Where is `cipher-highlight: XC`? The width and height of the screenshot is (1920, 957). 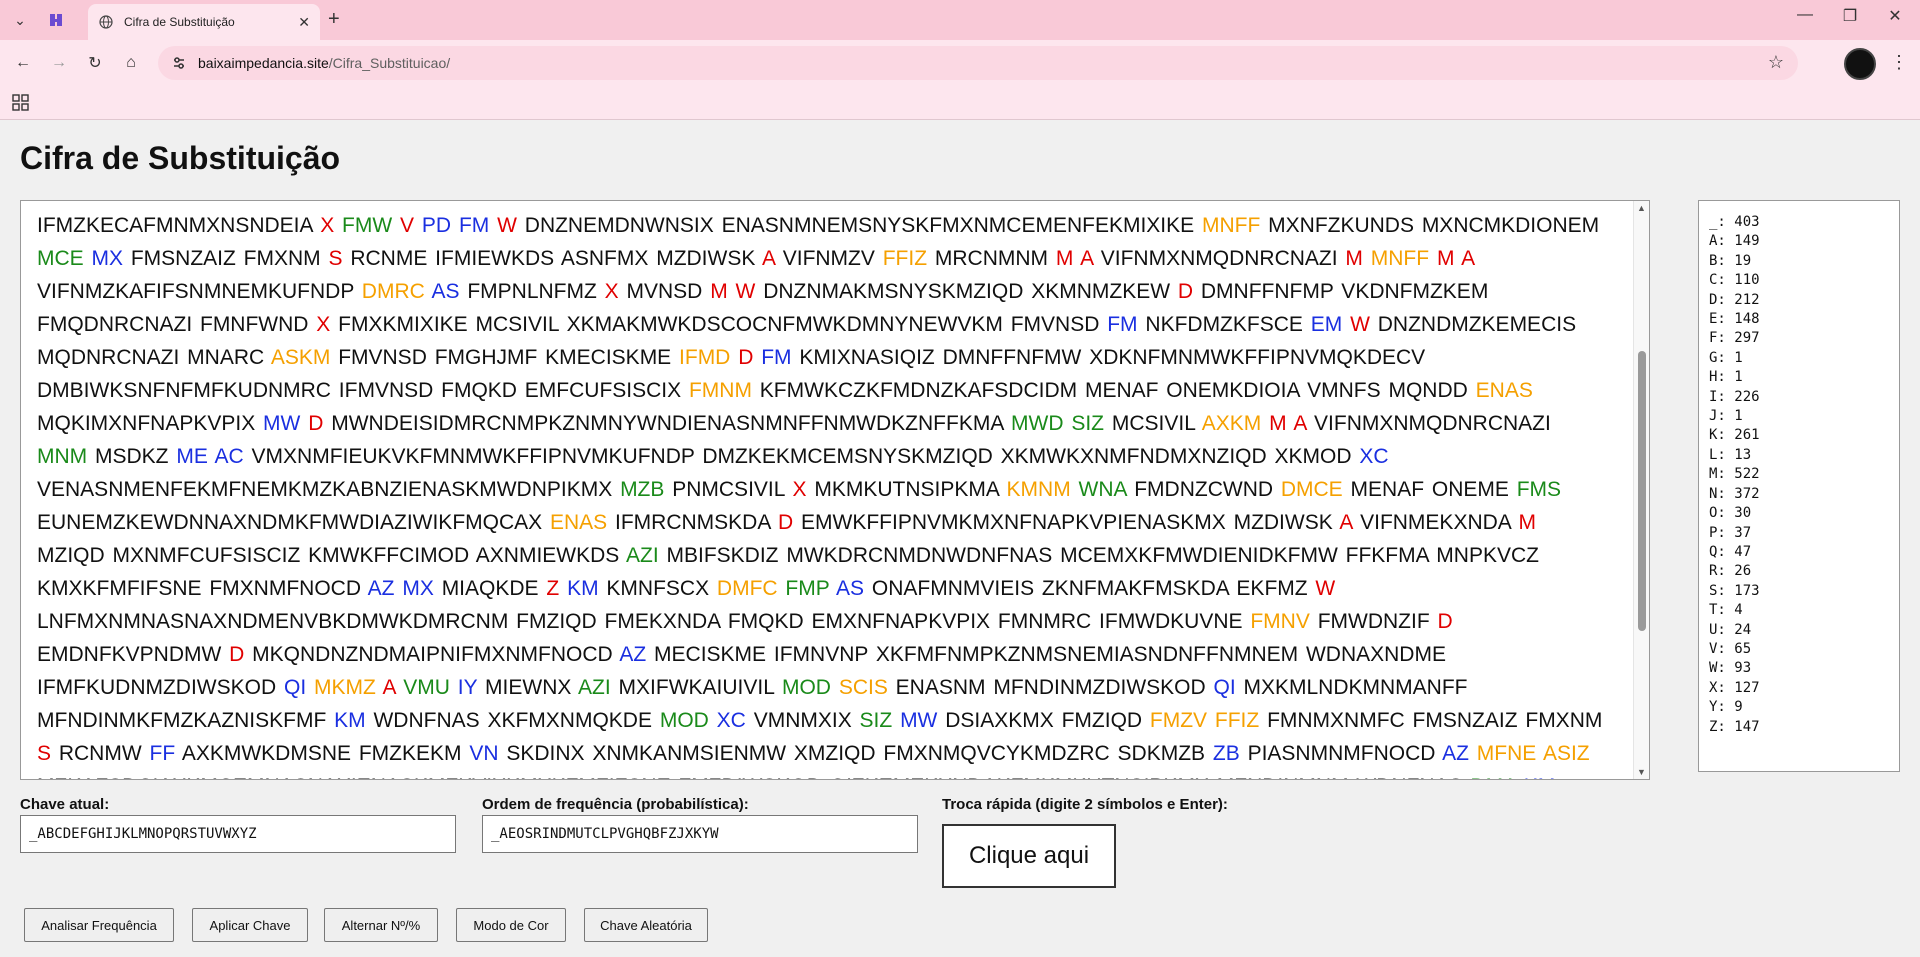 cipher-highlight: XC is located at coordinates (1374, 456).